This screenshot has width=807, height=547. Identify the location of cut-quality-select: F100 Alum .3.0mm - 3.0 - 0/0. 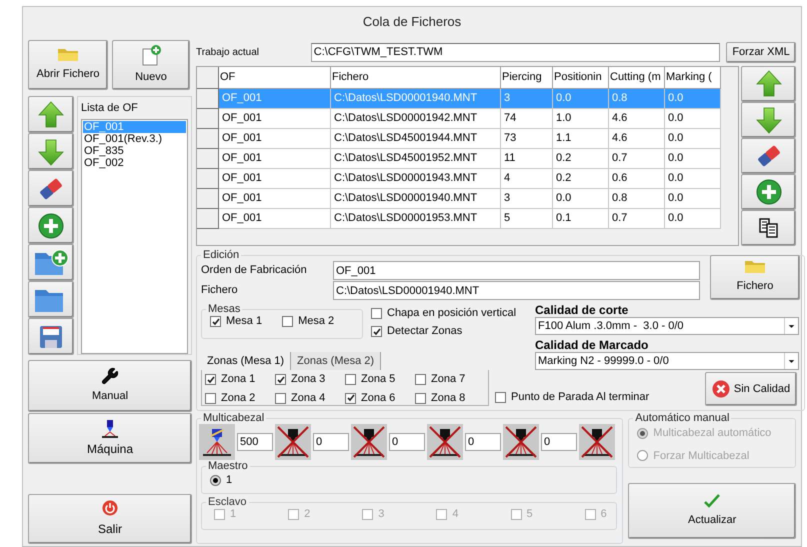
(667, 326).